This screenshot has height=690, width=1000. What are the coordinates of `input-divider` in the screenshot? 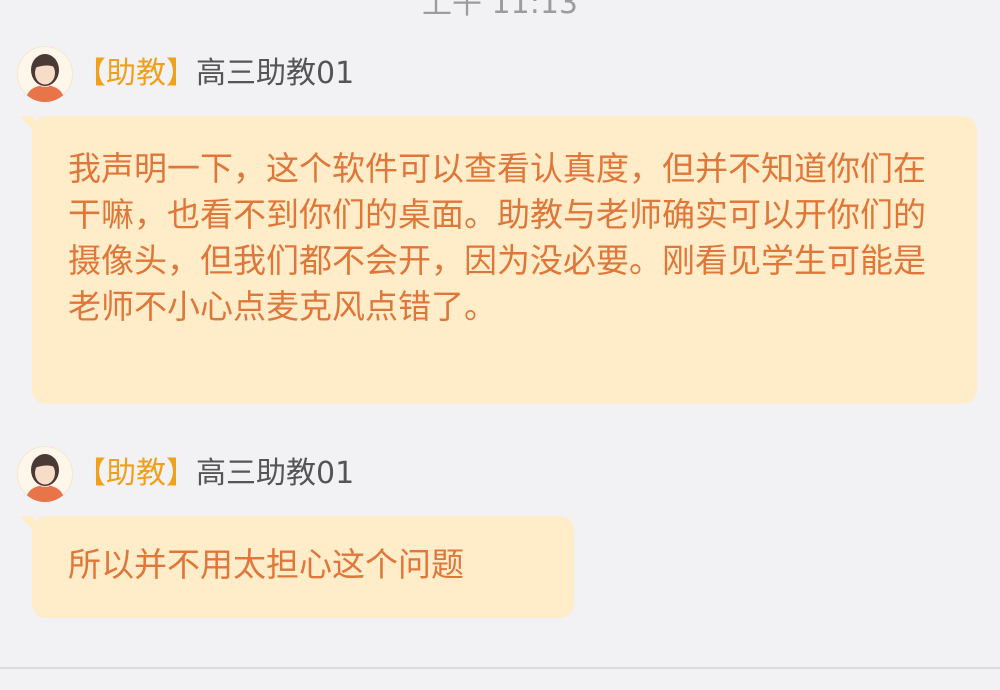 It's located at (500, 668).